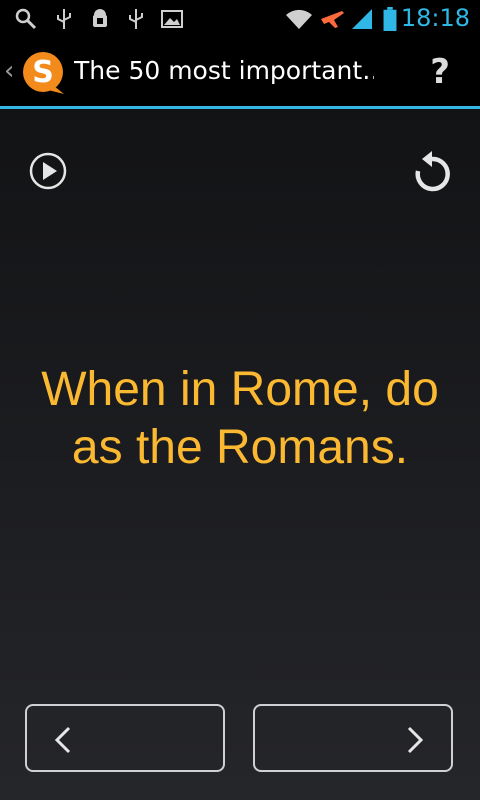  What do you see at coordinates (299, 19) in the screenshot?
I see `wifi-icon` at bounding box center [299, 19].